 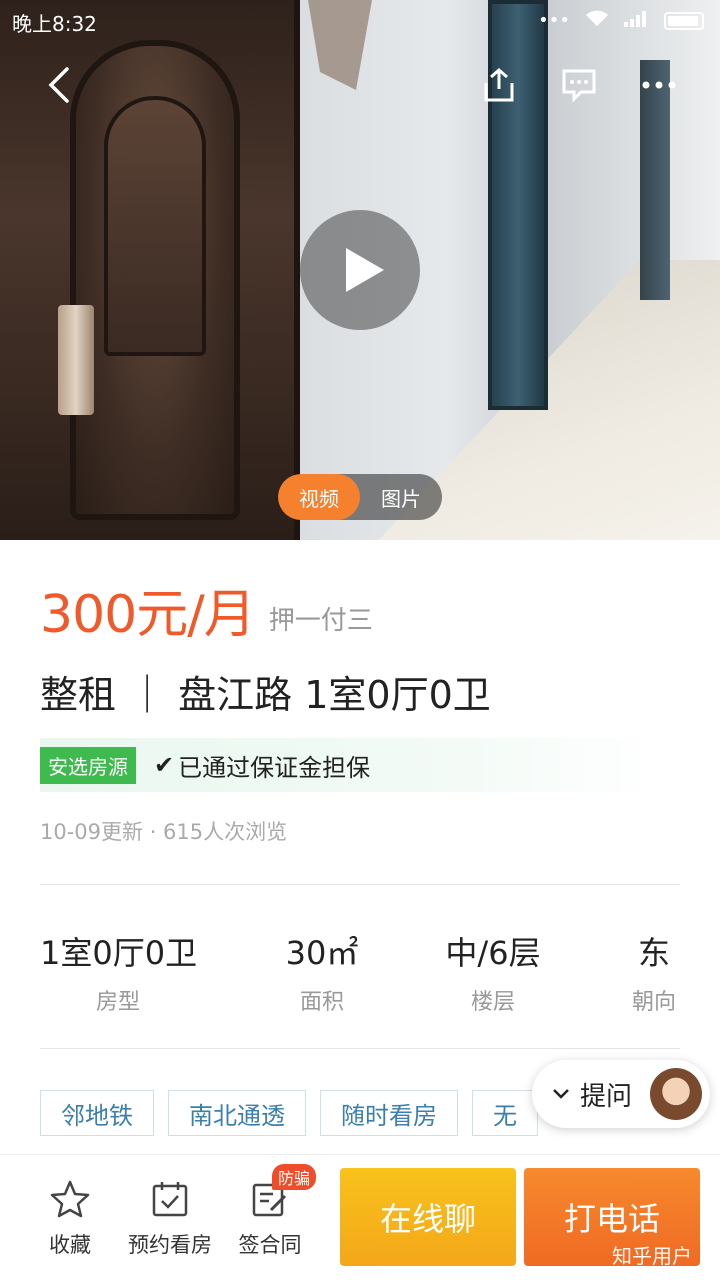 I want to click on tab-video: 视频, so click(x=319, y=497).